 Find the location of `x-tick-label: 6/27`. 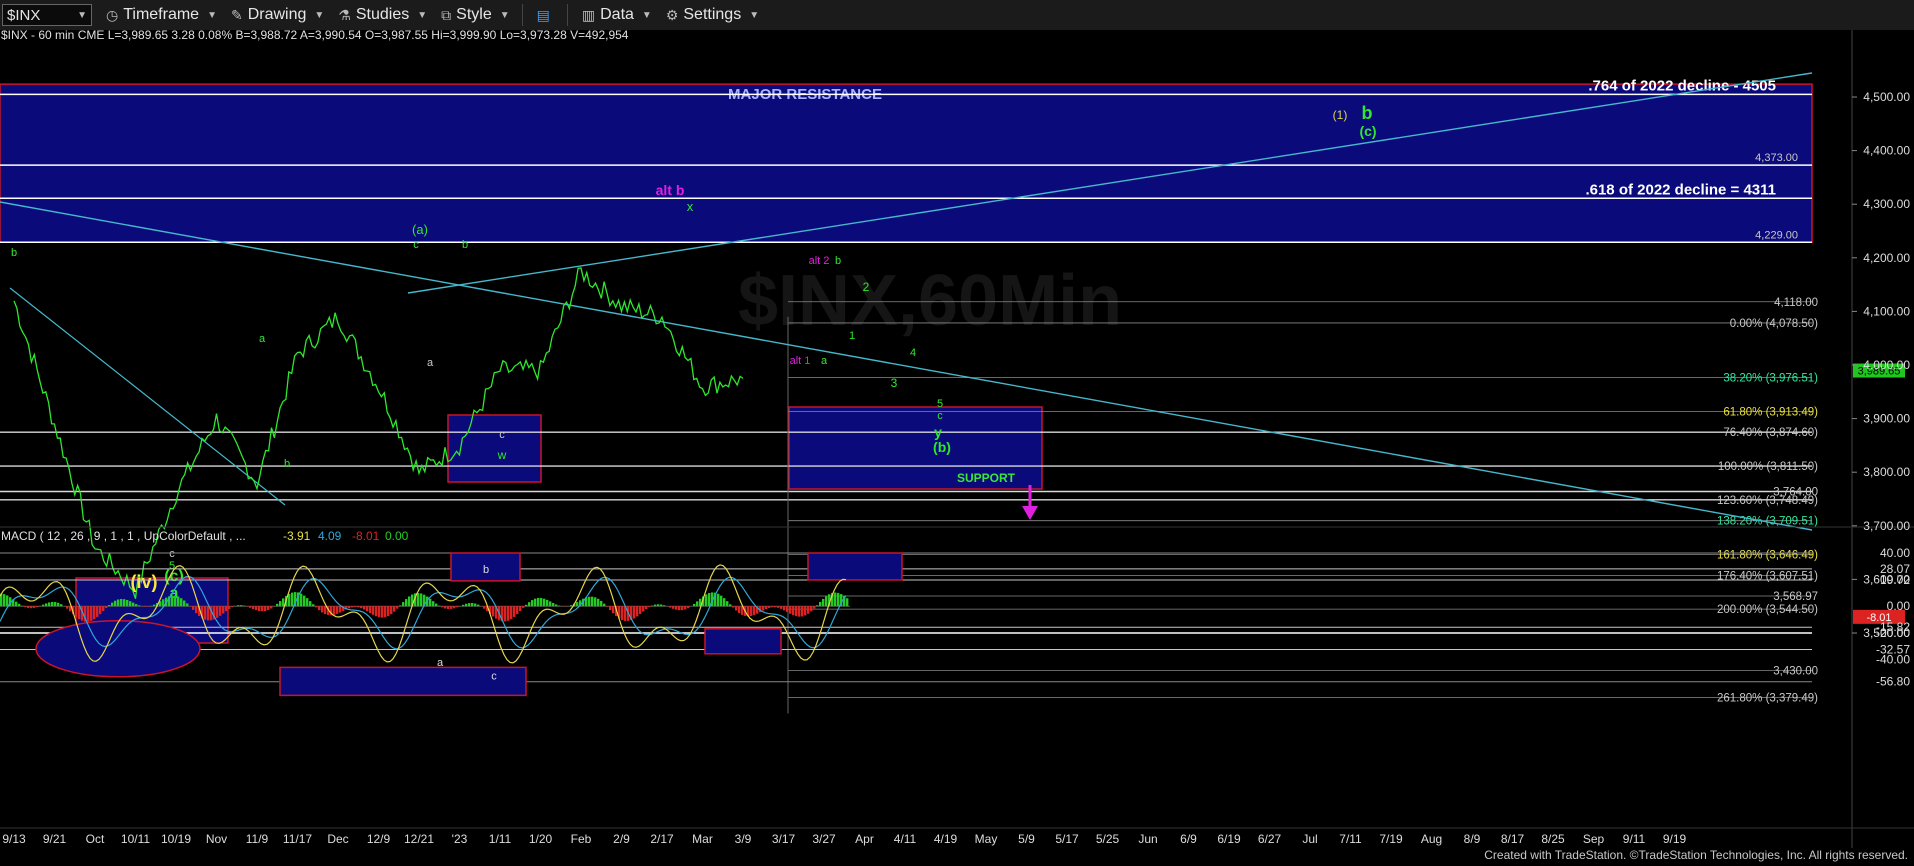

x-tick-label: 6/27 is located at coordinates (1270, 839).